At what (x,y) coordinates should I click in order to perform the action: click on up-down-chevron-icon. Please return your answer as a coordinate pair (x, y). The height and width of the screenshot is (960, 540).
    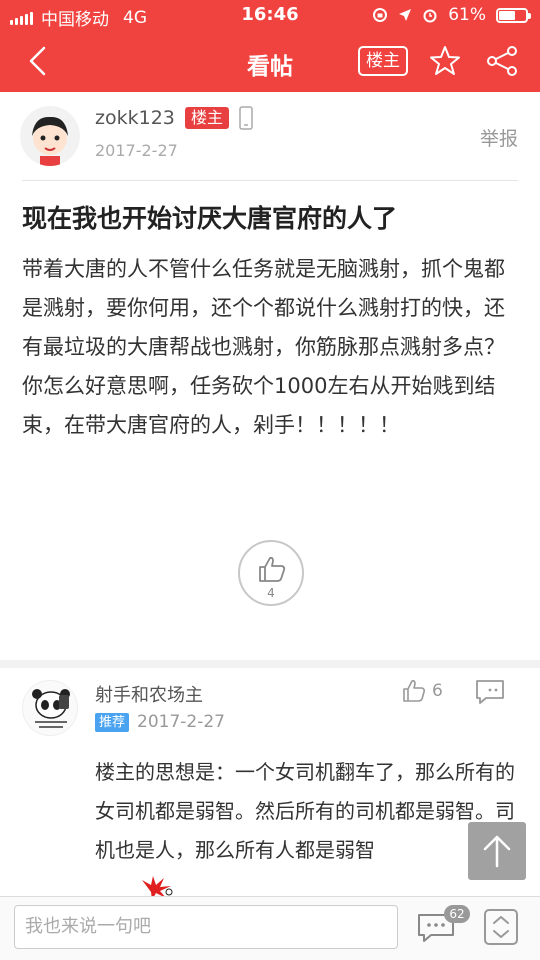
    Looking at the image, I should click on (501, 927).